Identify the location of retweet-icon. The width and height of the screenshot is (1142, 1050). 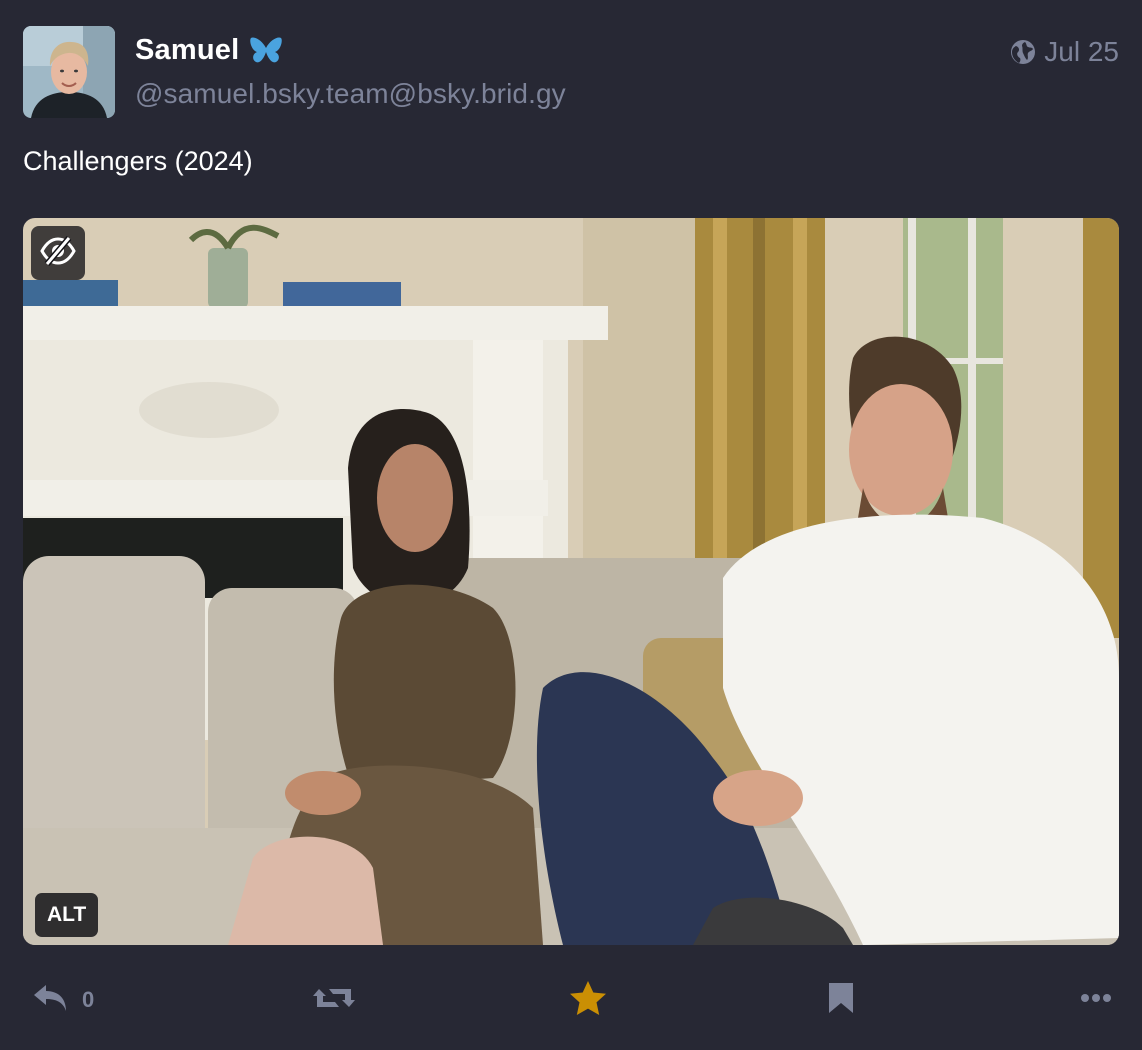
(334, 1000).